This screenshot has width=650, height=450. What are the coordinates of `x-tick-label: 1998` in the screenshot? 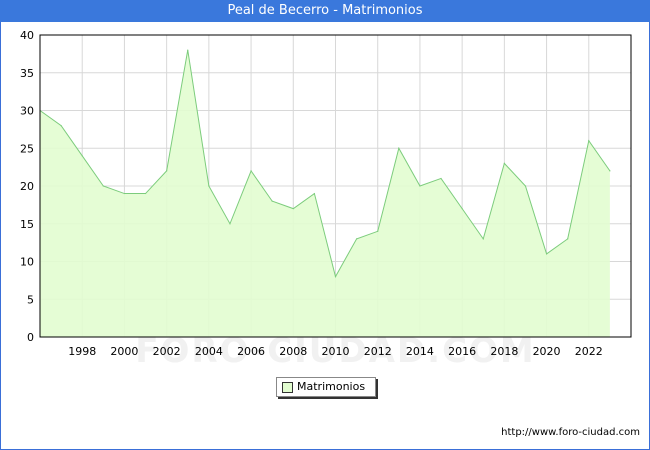 It's located at (82, 351).